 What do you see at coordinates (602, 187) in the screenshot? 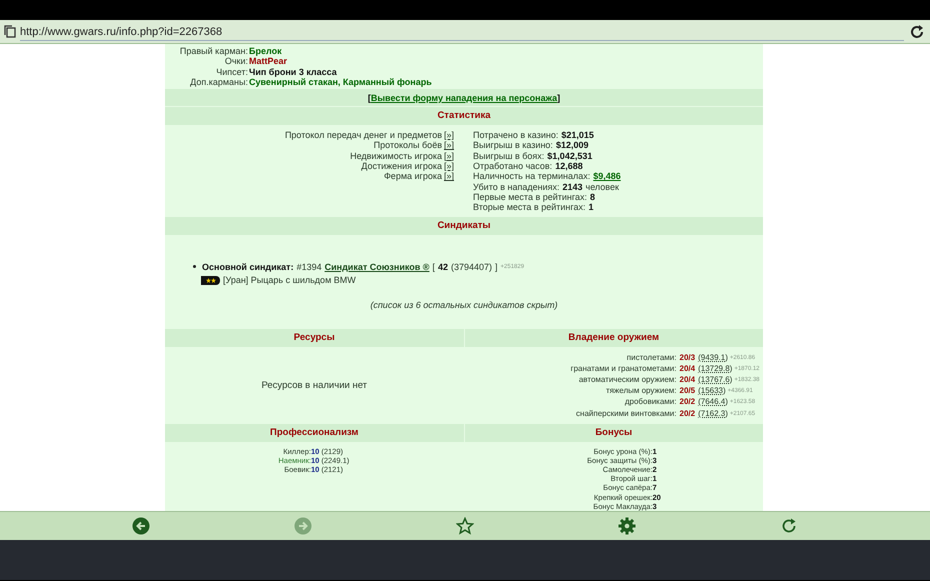
I see `stat-suffix: человек` at bounding box center [602, 187].